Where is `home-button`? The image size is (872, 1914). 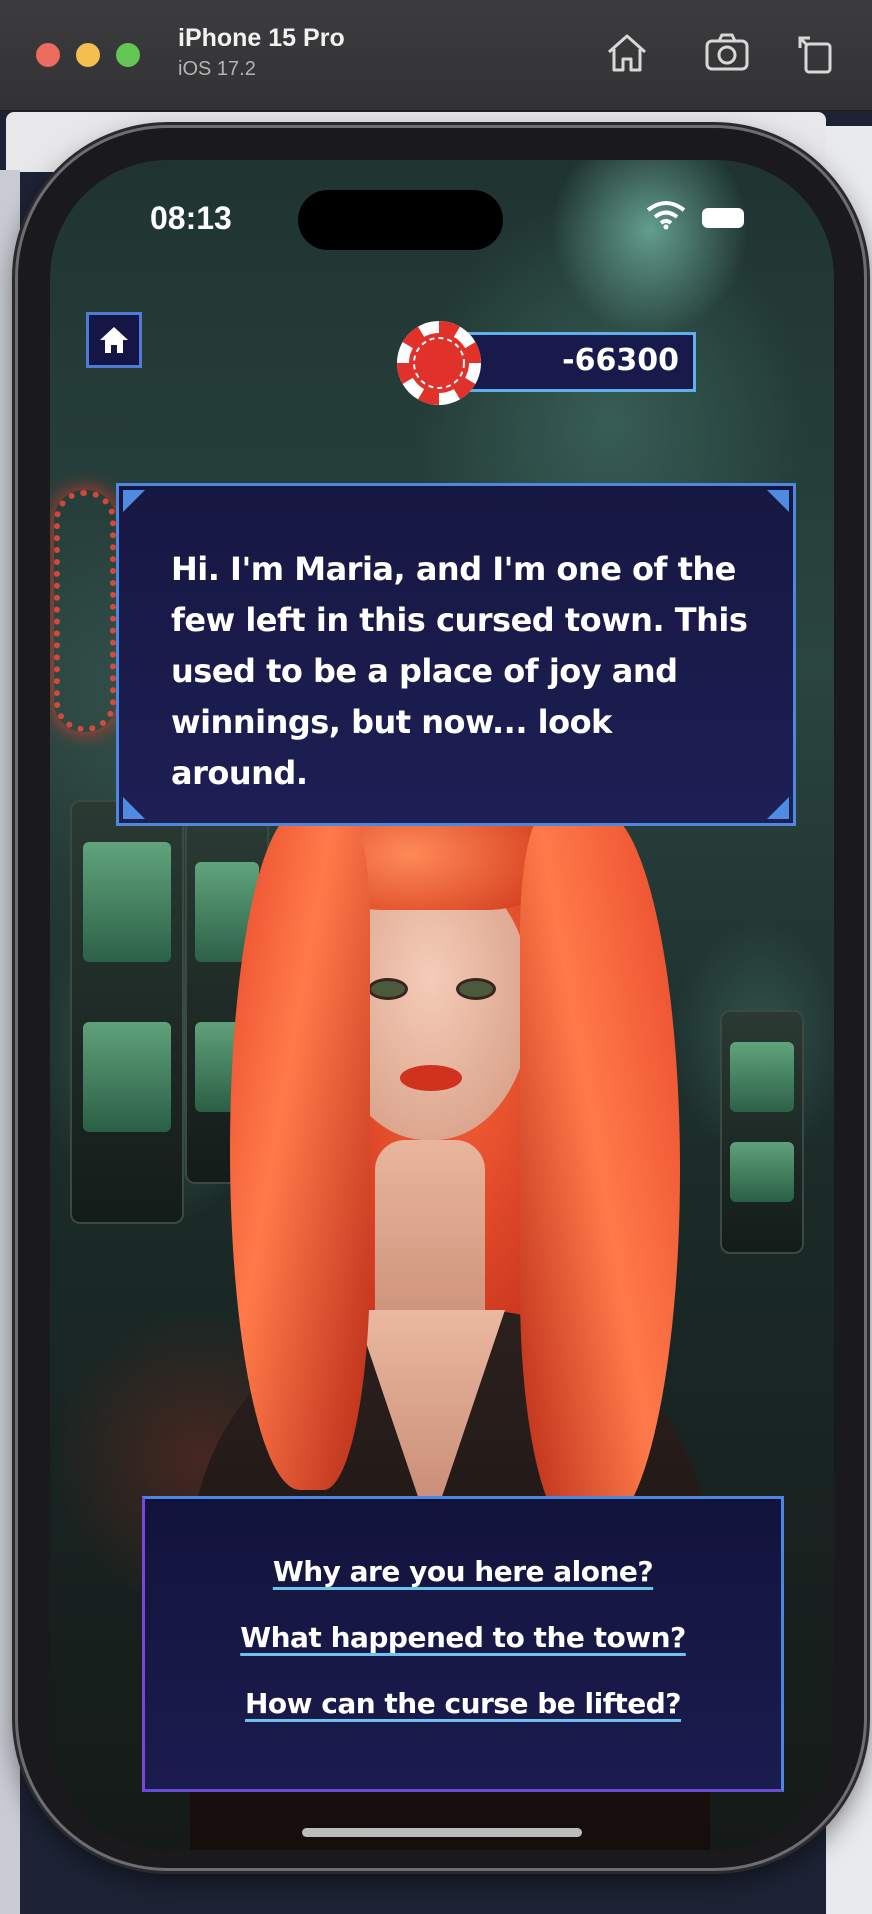 home-button is located at coordinates (114, 340).